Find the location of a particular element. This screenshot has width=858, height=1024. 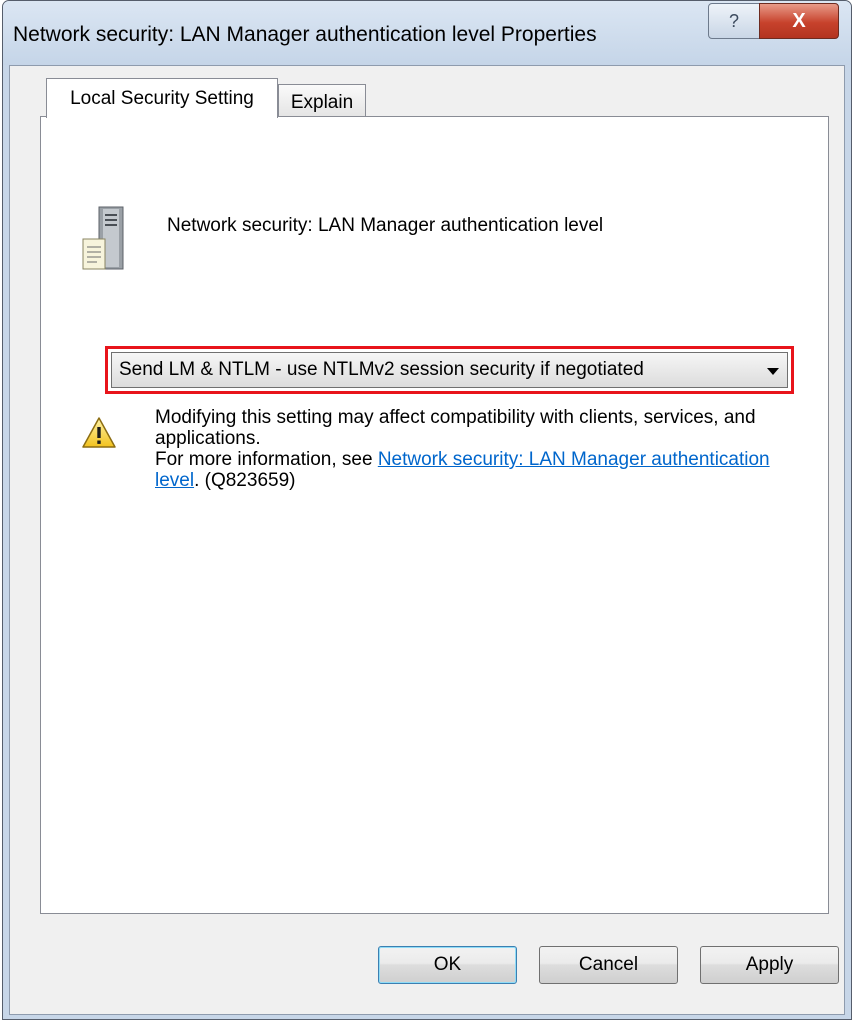

warning-line2-suffix: . (Q823659) is located at coordinates (245, 480).